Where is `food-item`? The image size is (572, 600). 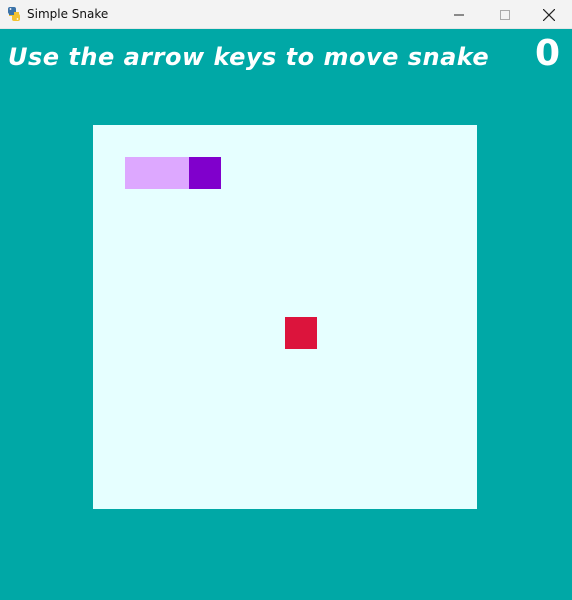 food-item is located at coordinates (301, 333).